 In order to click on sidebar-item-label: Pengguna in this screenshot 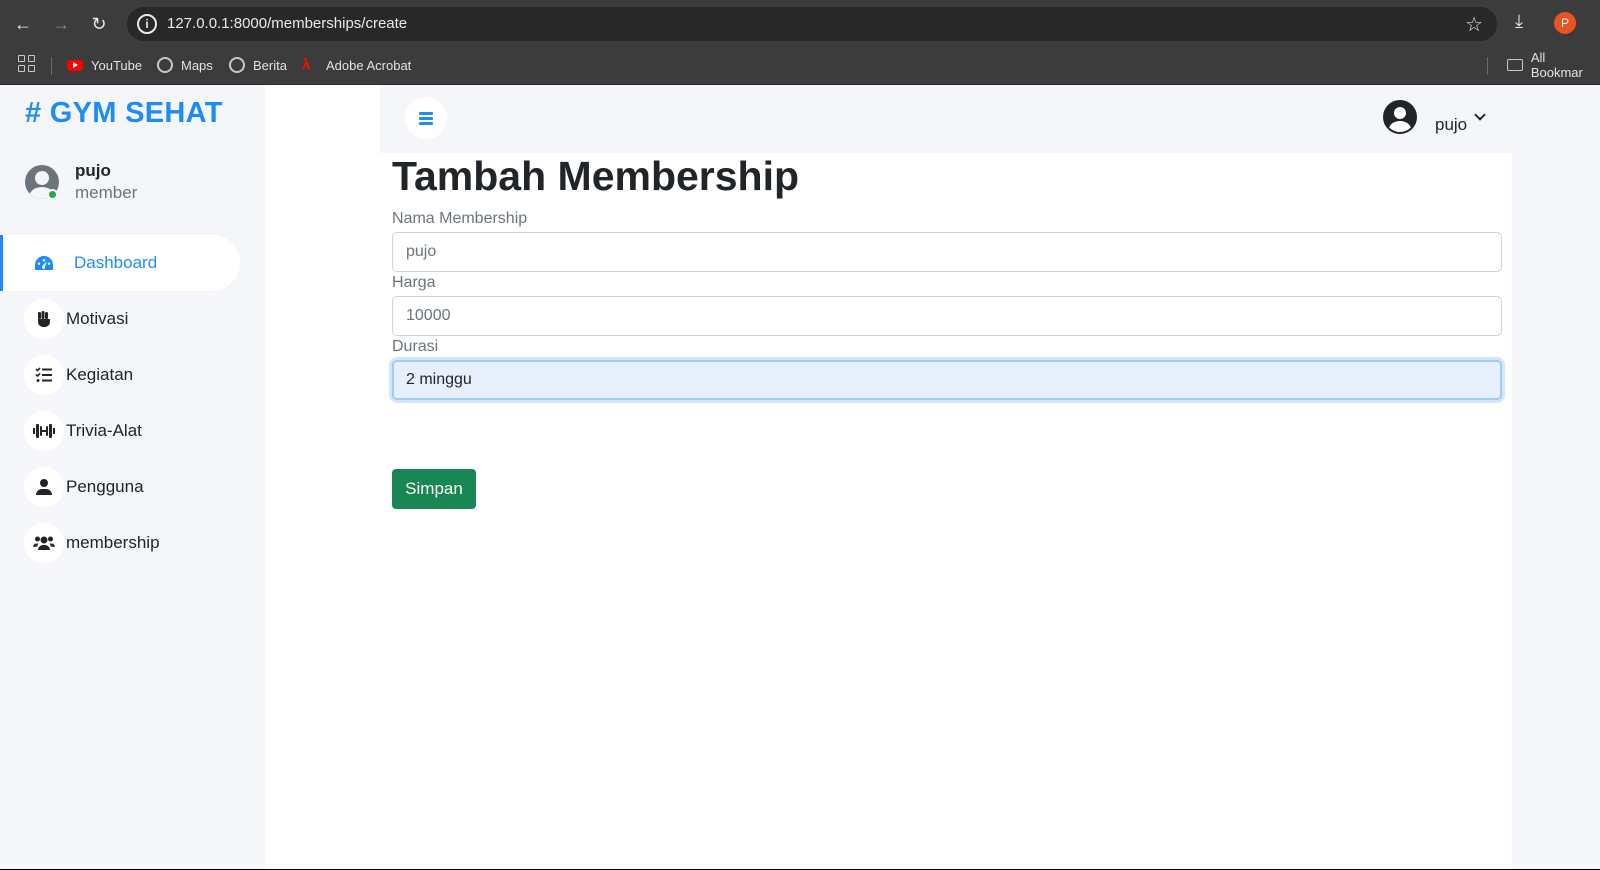, I will do `click(105, 486)`.